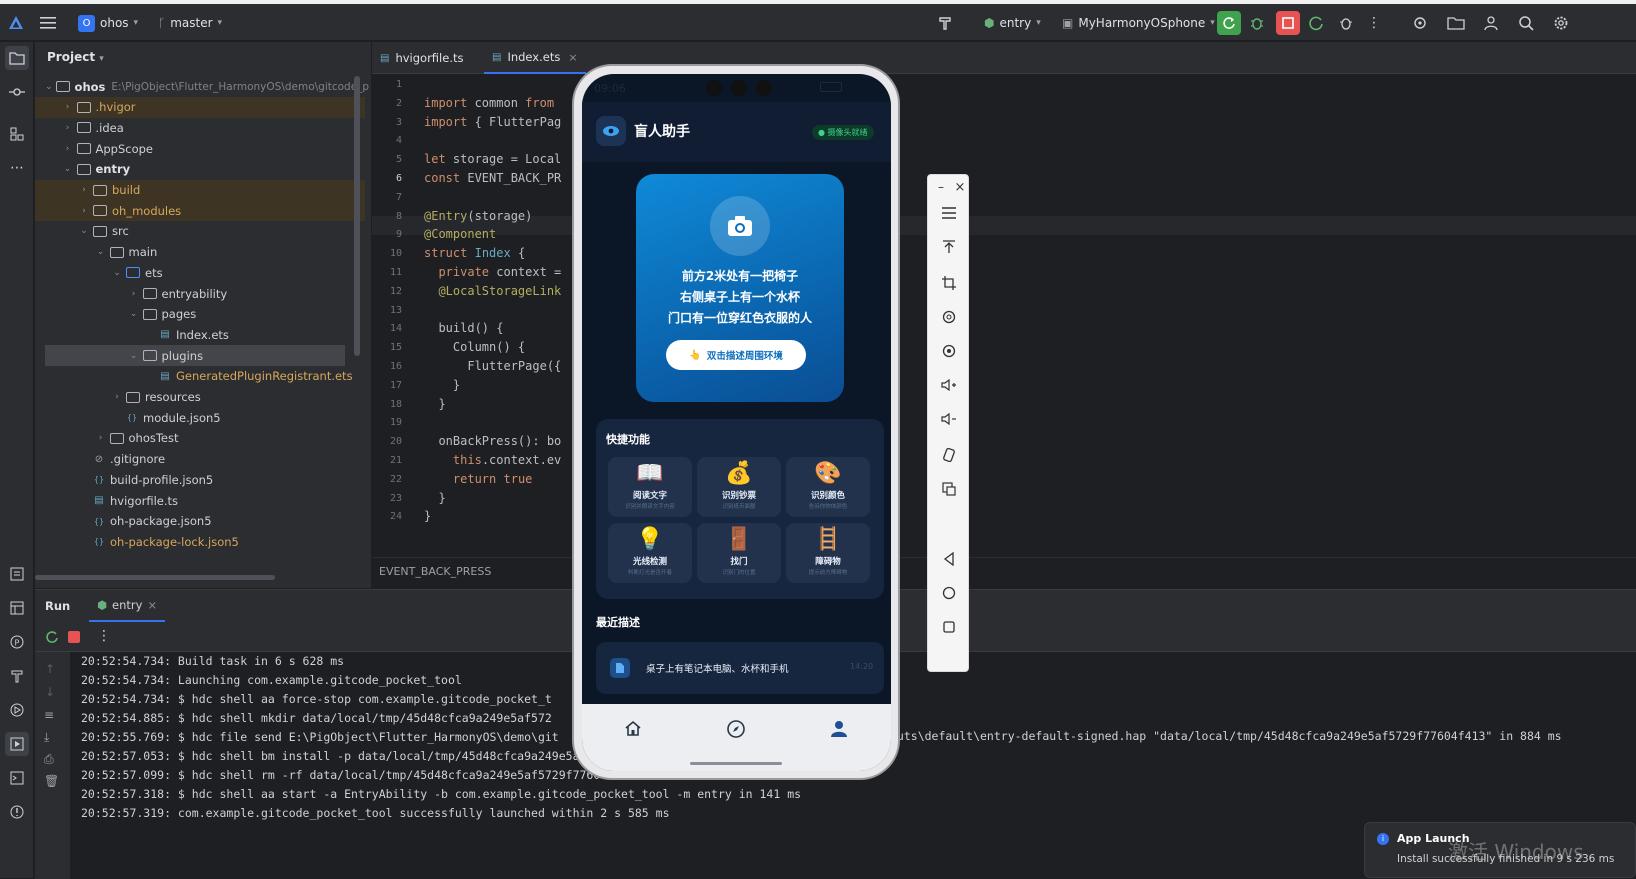  Describe the element at coordinates (200, 541) in the screenshot. I see `tree-item: {} oh-package-lock.json5` at that location.